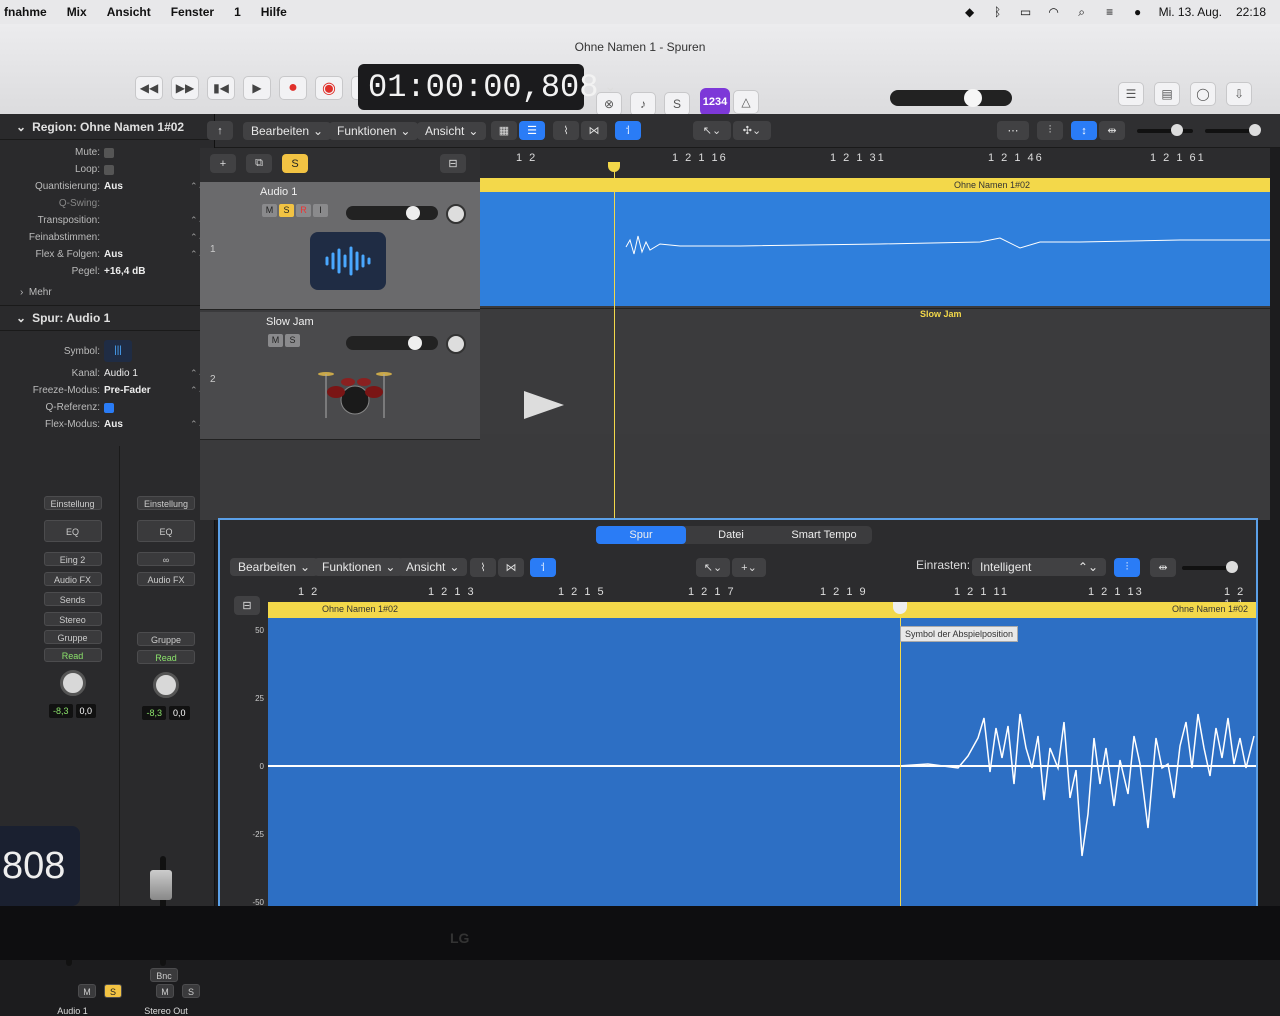 The image size is (1280, 1016). I want to click on forward-icon: ▶▶, so click(185, 88).